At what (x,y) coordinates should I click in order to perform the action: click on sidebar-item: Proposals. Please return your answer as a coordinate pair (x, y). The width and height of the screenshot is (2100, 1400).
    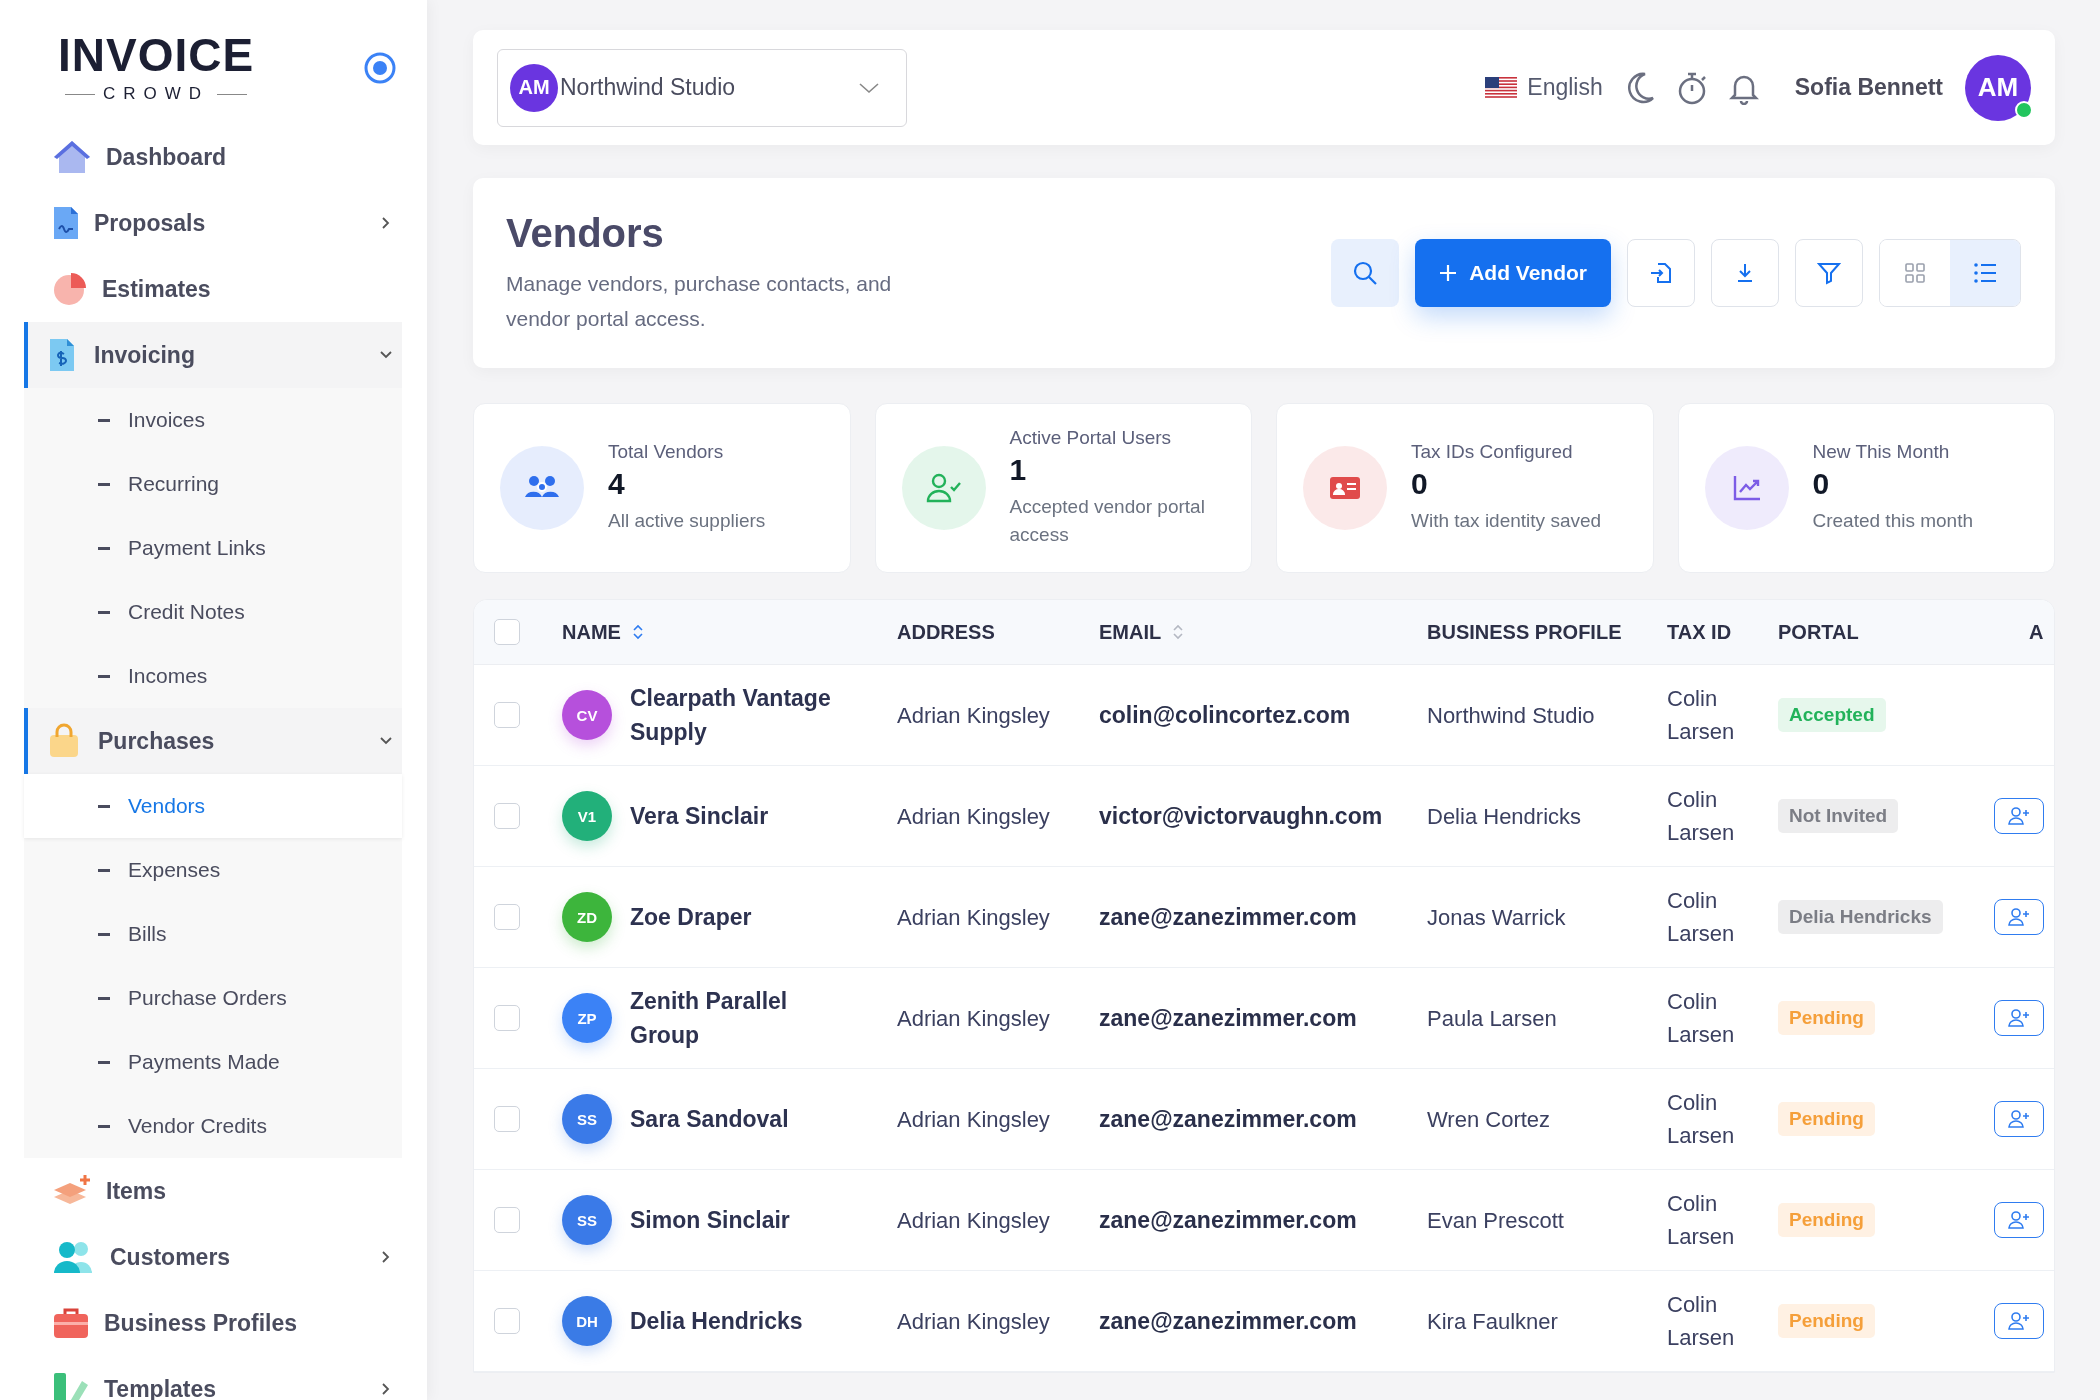
    Looking at the image, I should click on (213, 223).